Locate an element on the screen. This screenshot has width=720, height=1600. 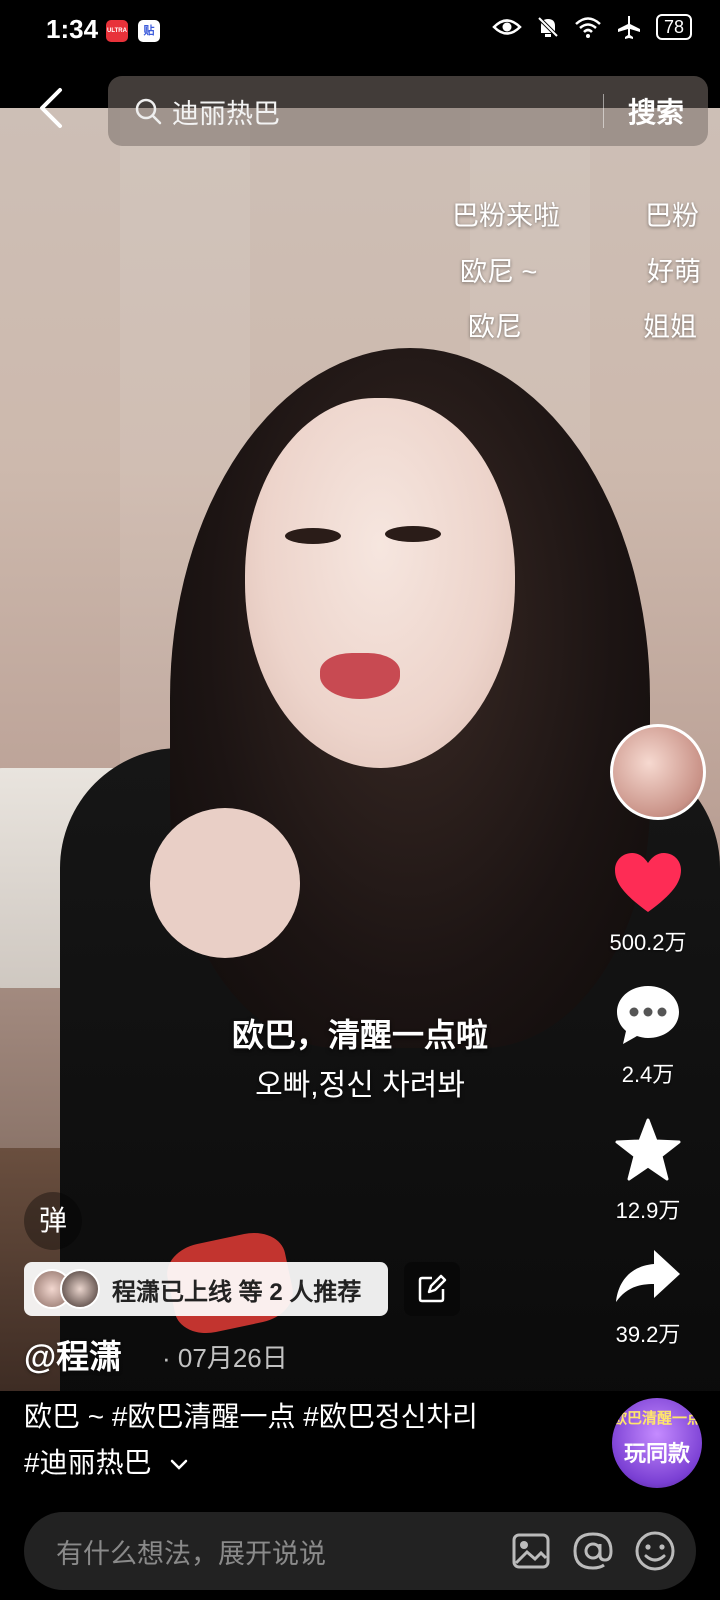
hashtag: #迪丽热巴 is located at coordinates (88, 1462).